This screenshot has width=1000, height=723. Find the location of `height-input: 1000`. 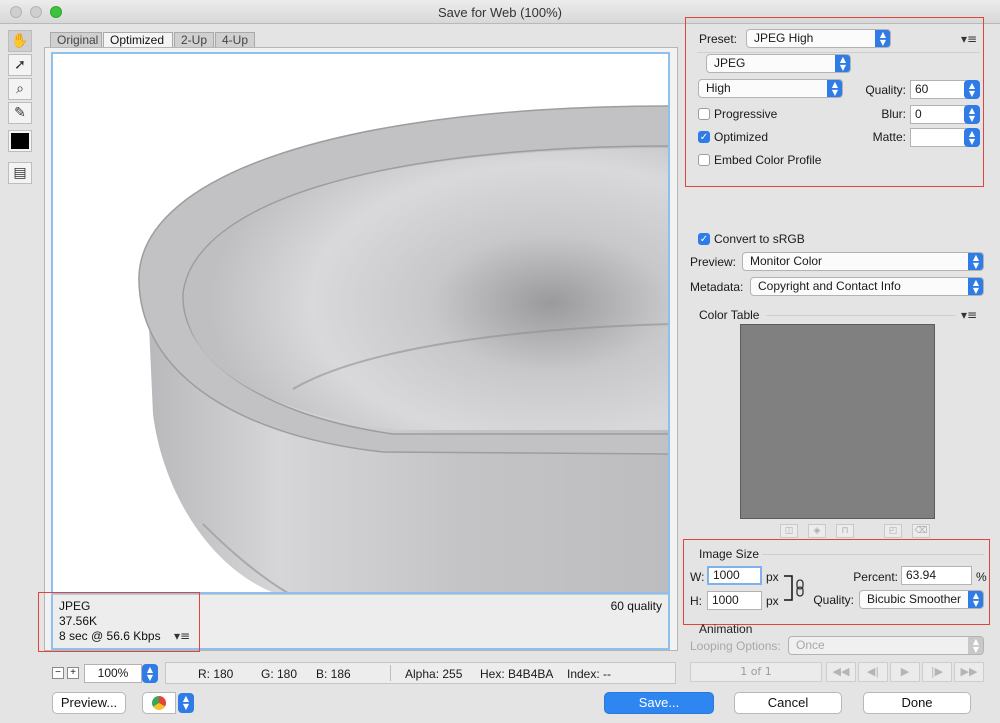

height-input: 1000 is located at coordinates (734, 600).